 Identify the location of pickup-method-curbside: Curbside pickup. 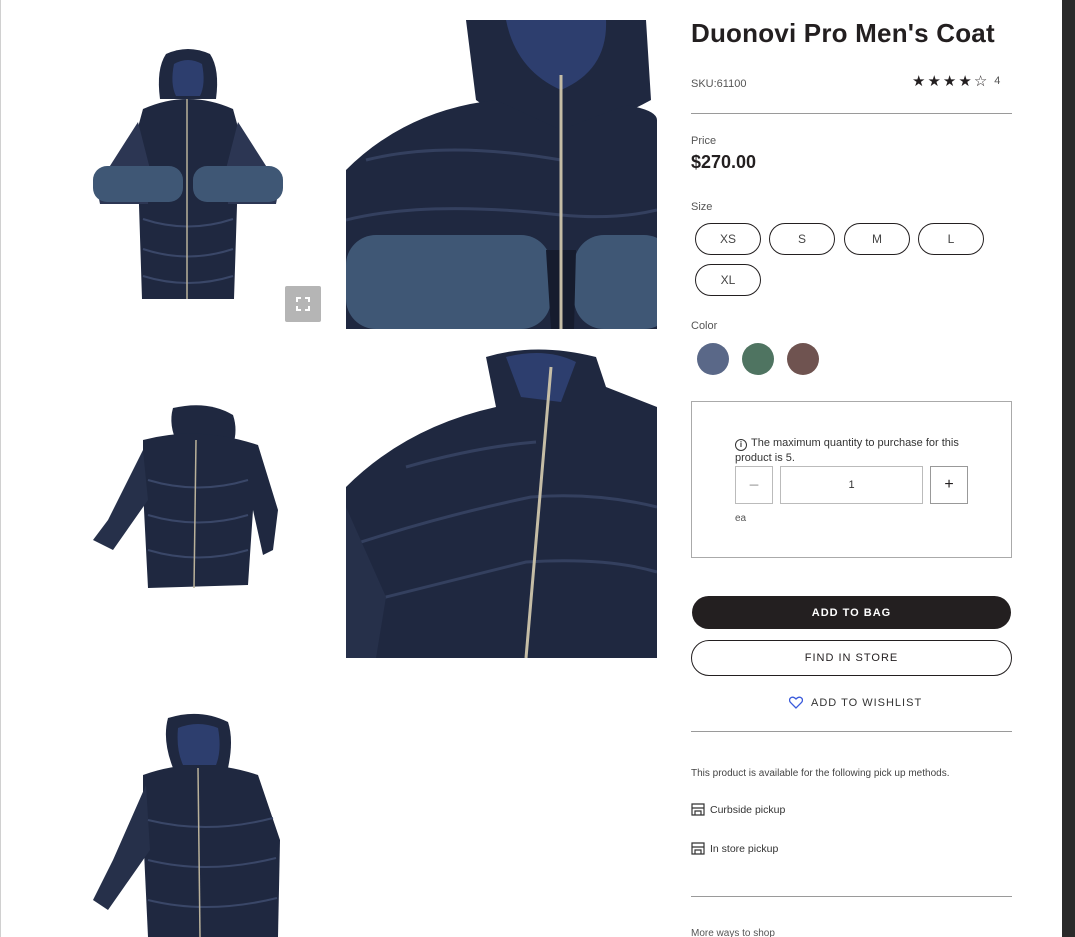
(738, 809).